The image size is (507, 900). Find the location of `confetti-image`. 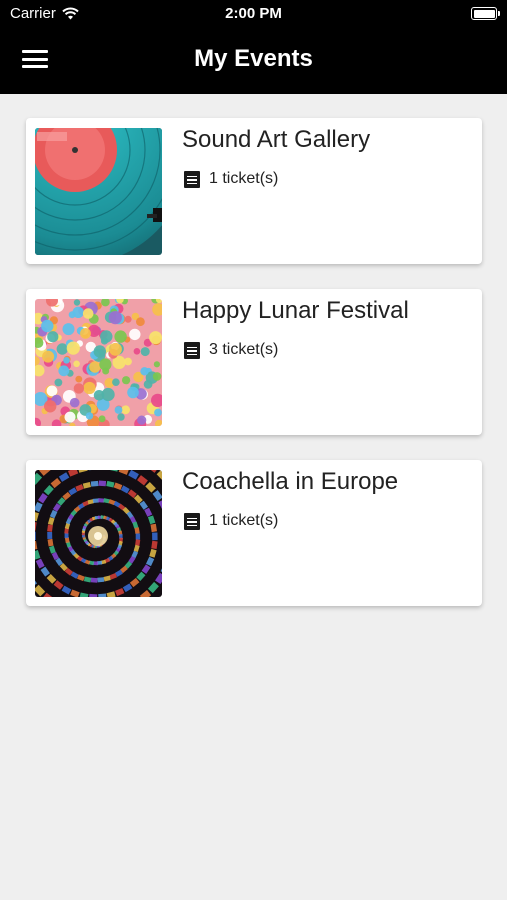

confetti-image is located at coordinates (98, 362).